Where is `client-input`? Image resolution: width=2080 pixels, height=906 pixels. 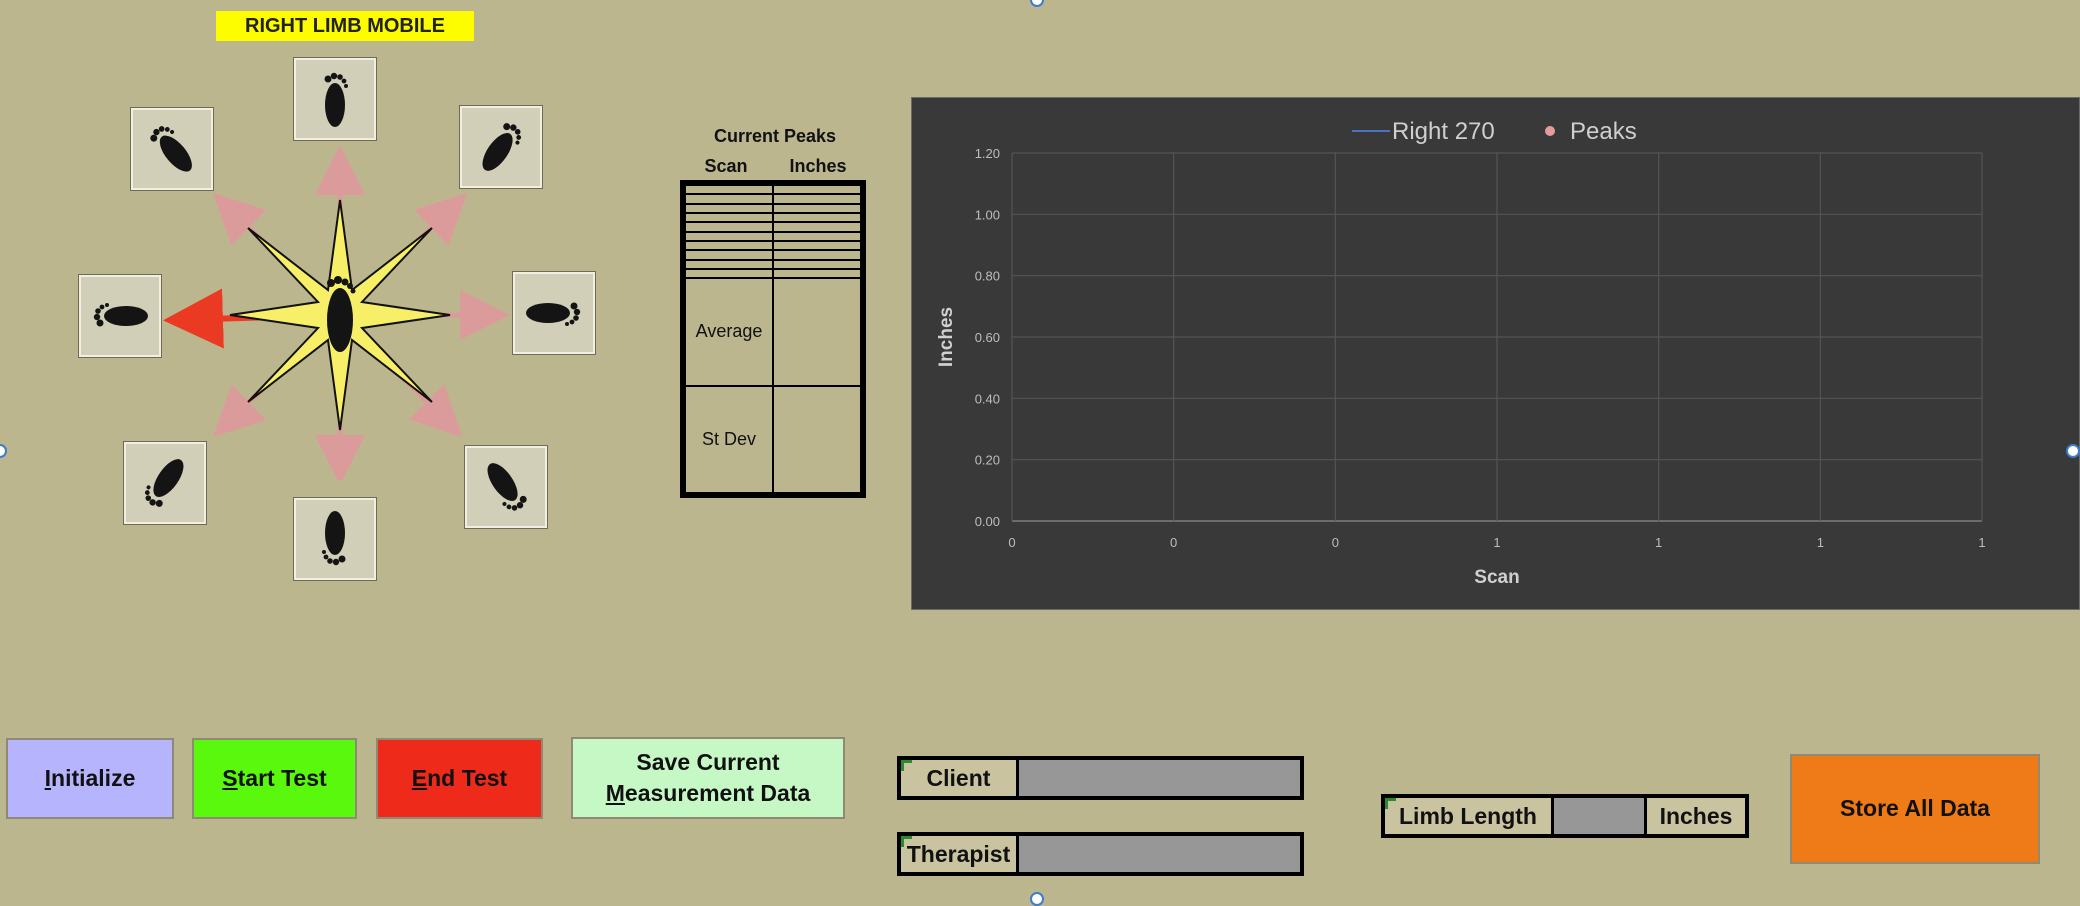 client-input is located at coordinates (1159, 778).